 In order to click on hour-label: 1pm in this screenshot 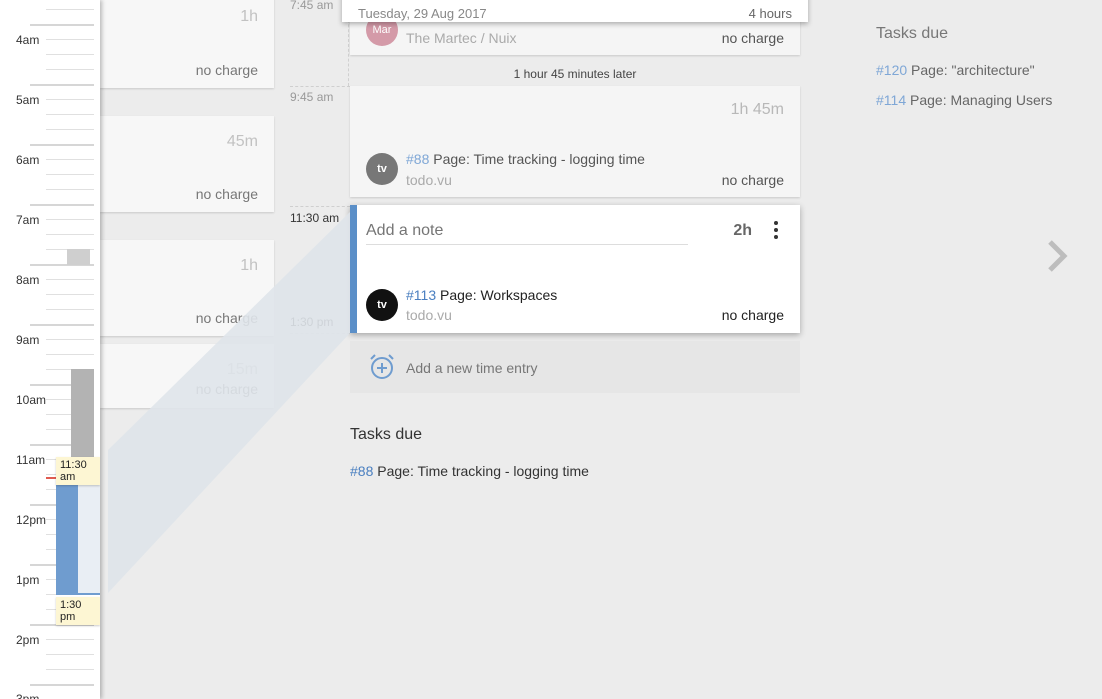, I will do `click(28, 580)`.